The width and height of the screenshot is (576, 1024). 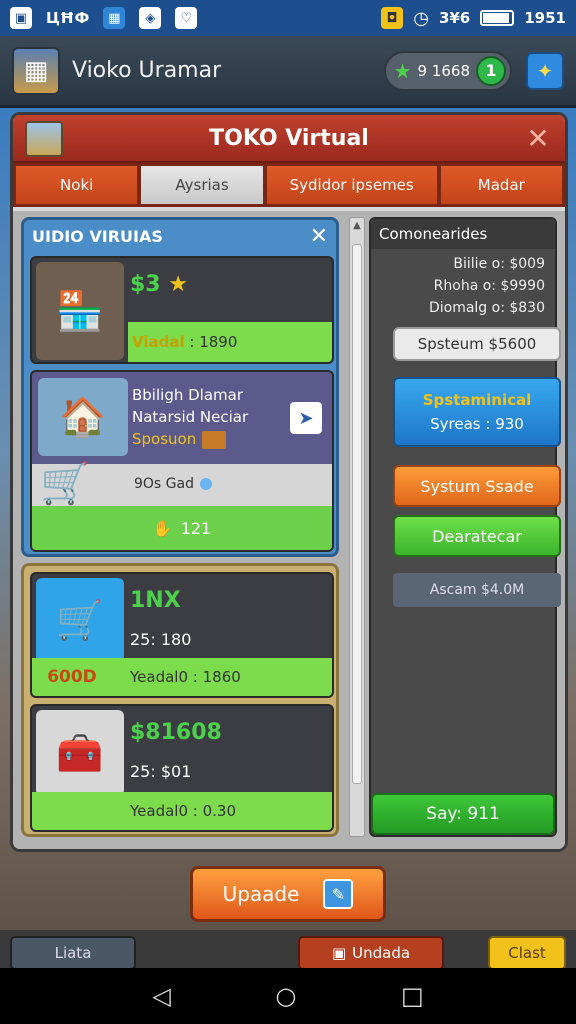 I want to click on upgrade-button: Upaade ✎, so click(x=288, y=894).